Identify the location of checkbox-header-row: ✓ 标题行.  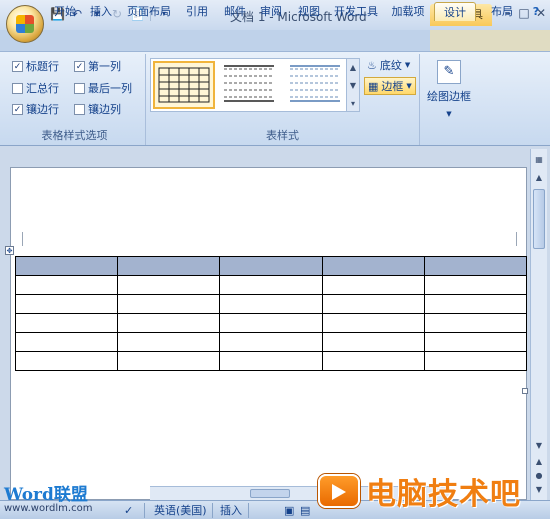
(35, 66).